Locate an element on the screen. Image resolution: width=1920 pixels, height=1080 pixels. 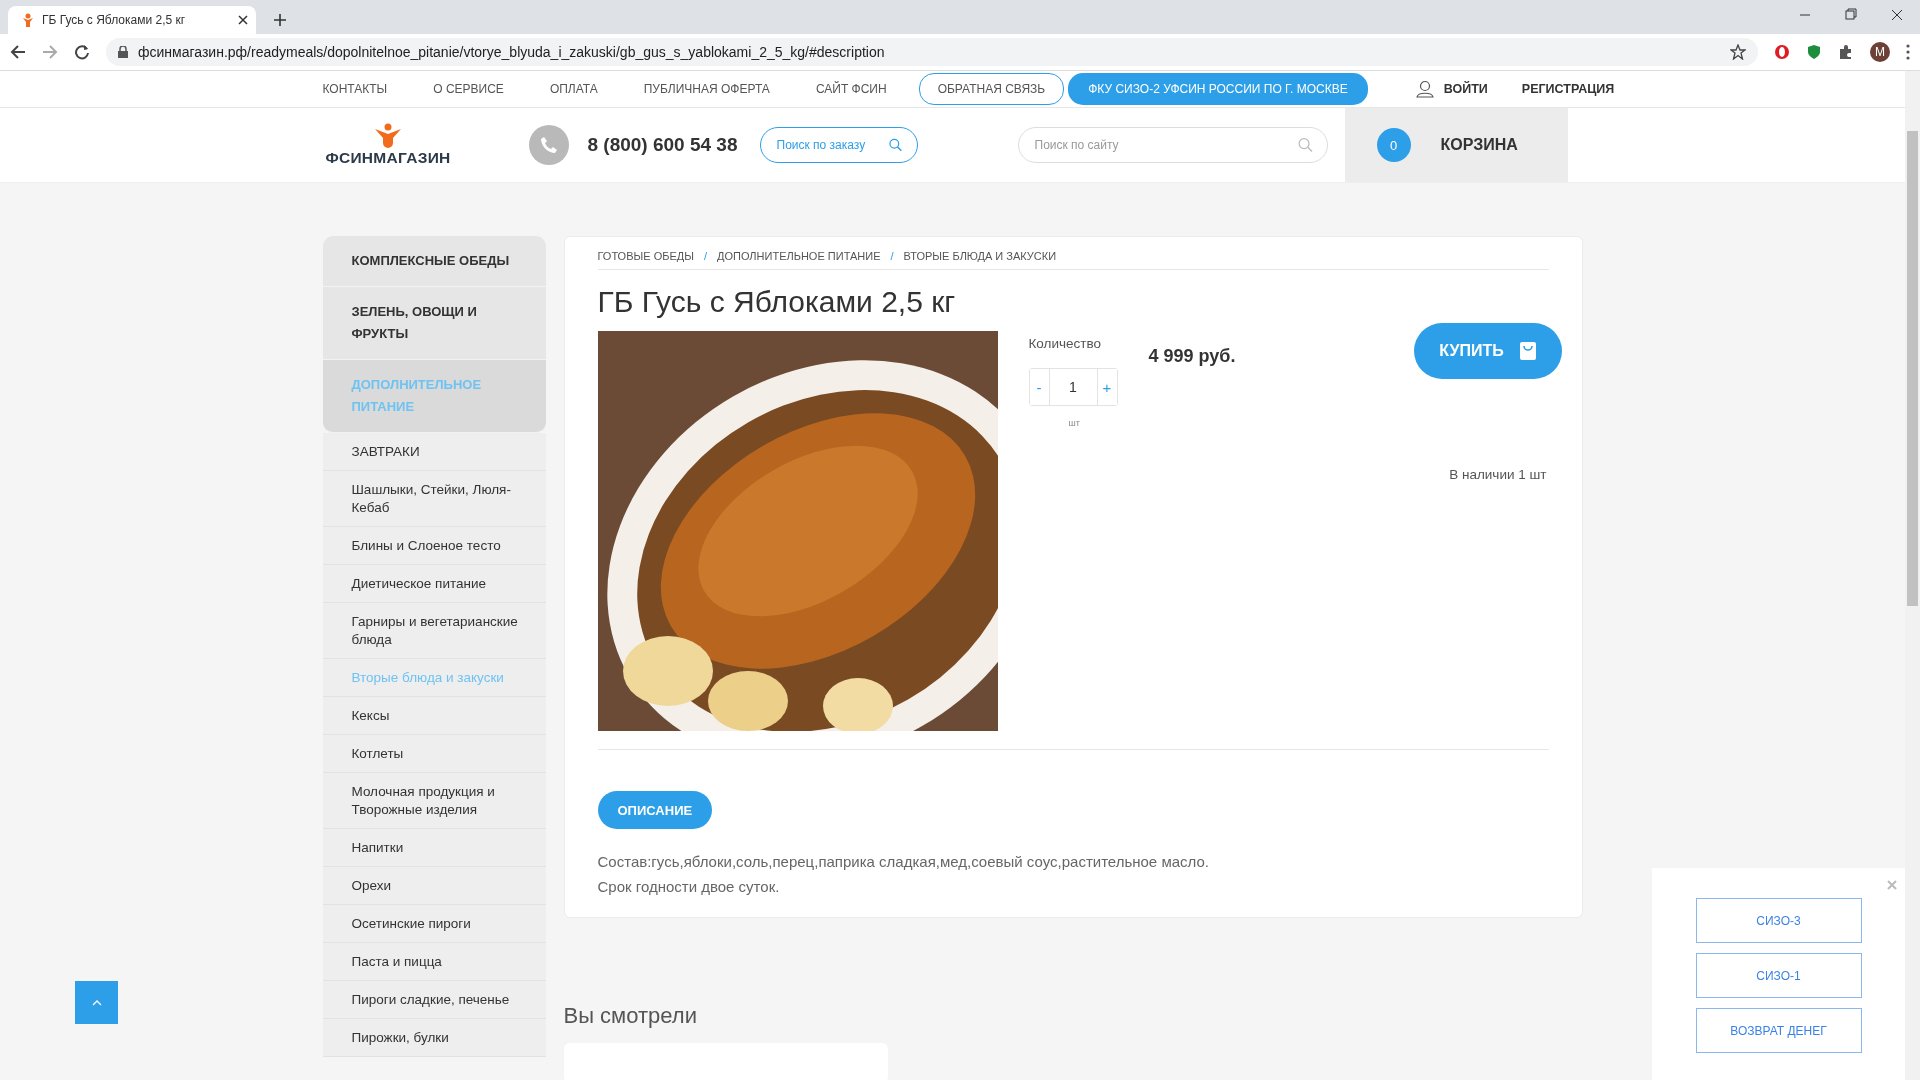
subcategory-menu-item: Осетинские пироги is located at coordinates (434, 924).